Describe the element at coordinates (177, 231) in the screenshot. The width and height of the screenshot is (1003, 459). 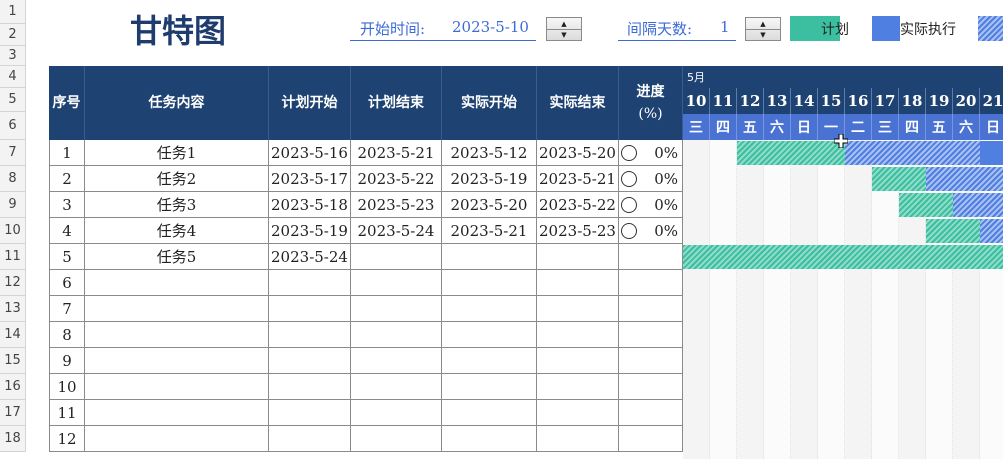
I see `table-cell-task: 任务4` at that location.